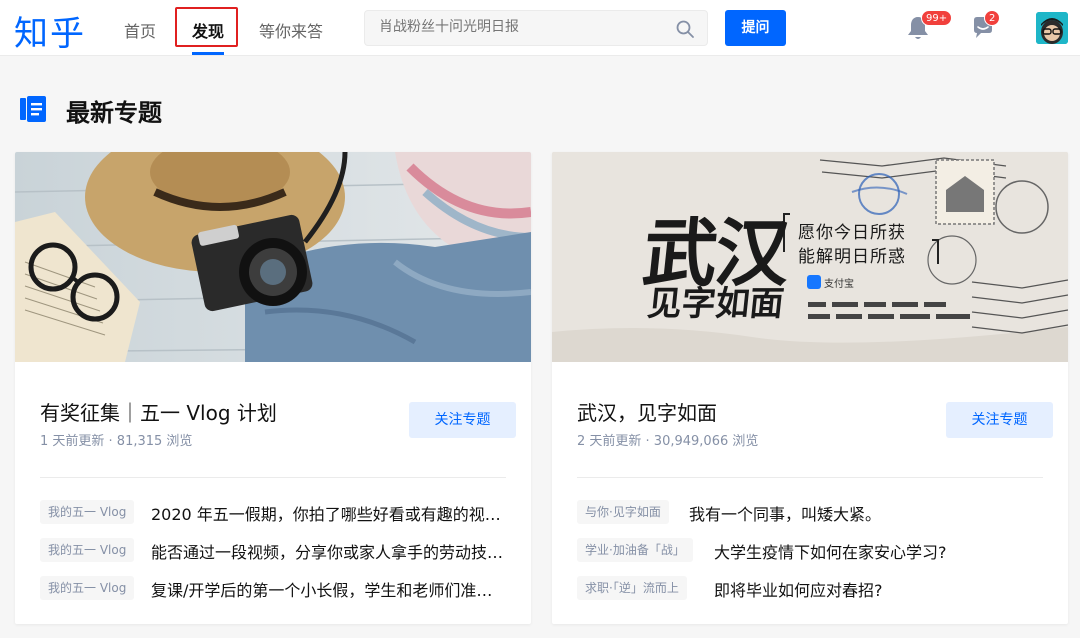 Image resolution: width=1080 pixels, height=638 pixels. Describe the element at coordinates (208, 53) in the screenshot. I see `active-tab-indicator` at that location.